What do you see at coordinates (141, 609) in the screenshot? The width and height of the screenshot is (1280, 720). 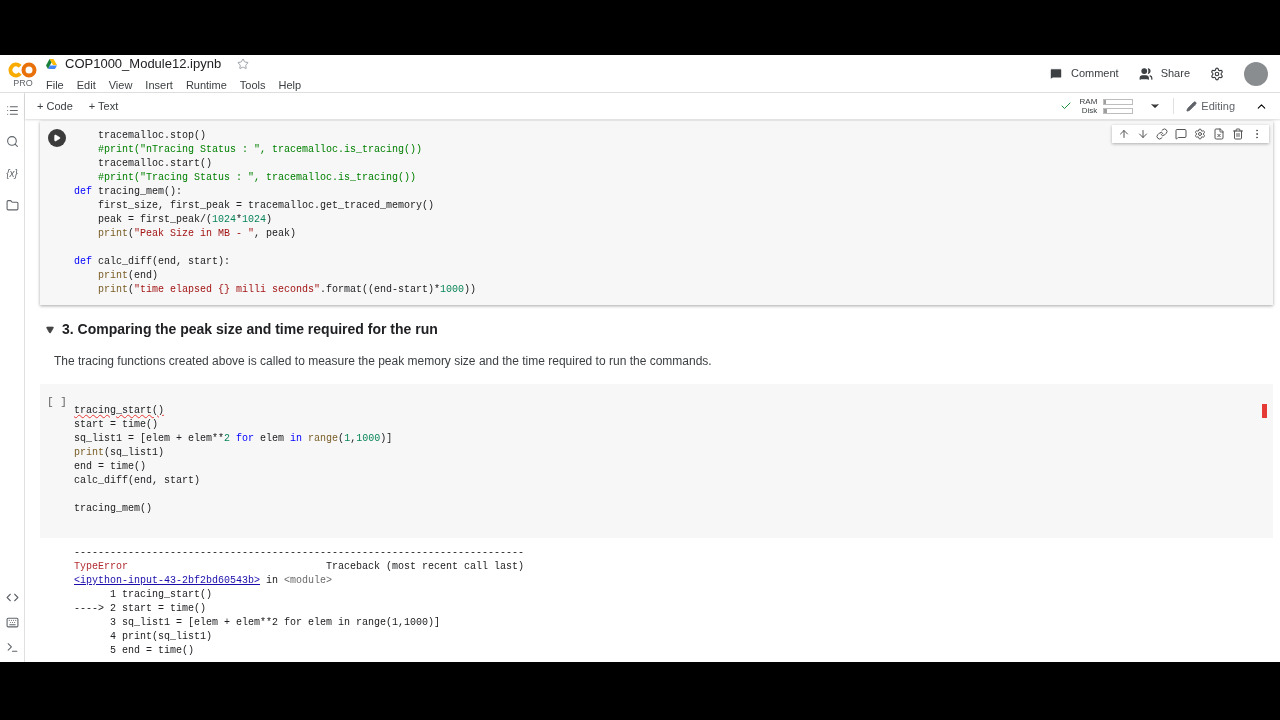 I see `output-line: ----> 2 start = time()` at bounding box center [141, 609].